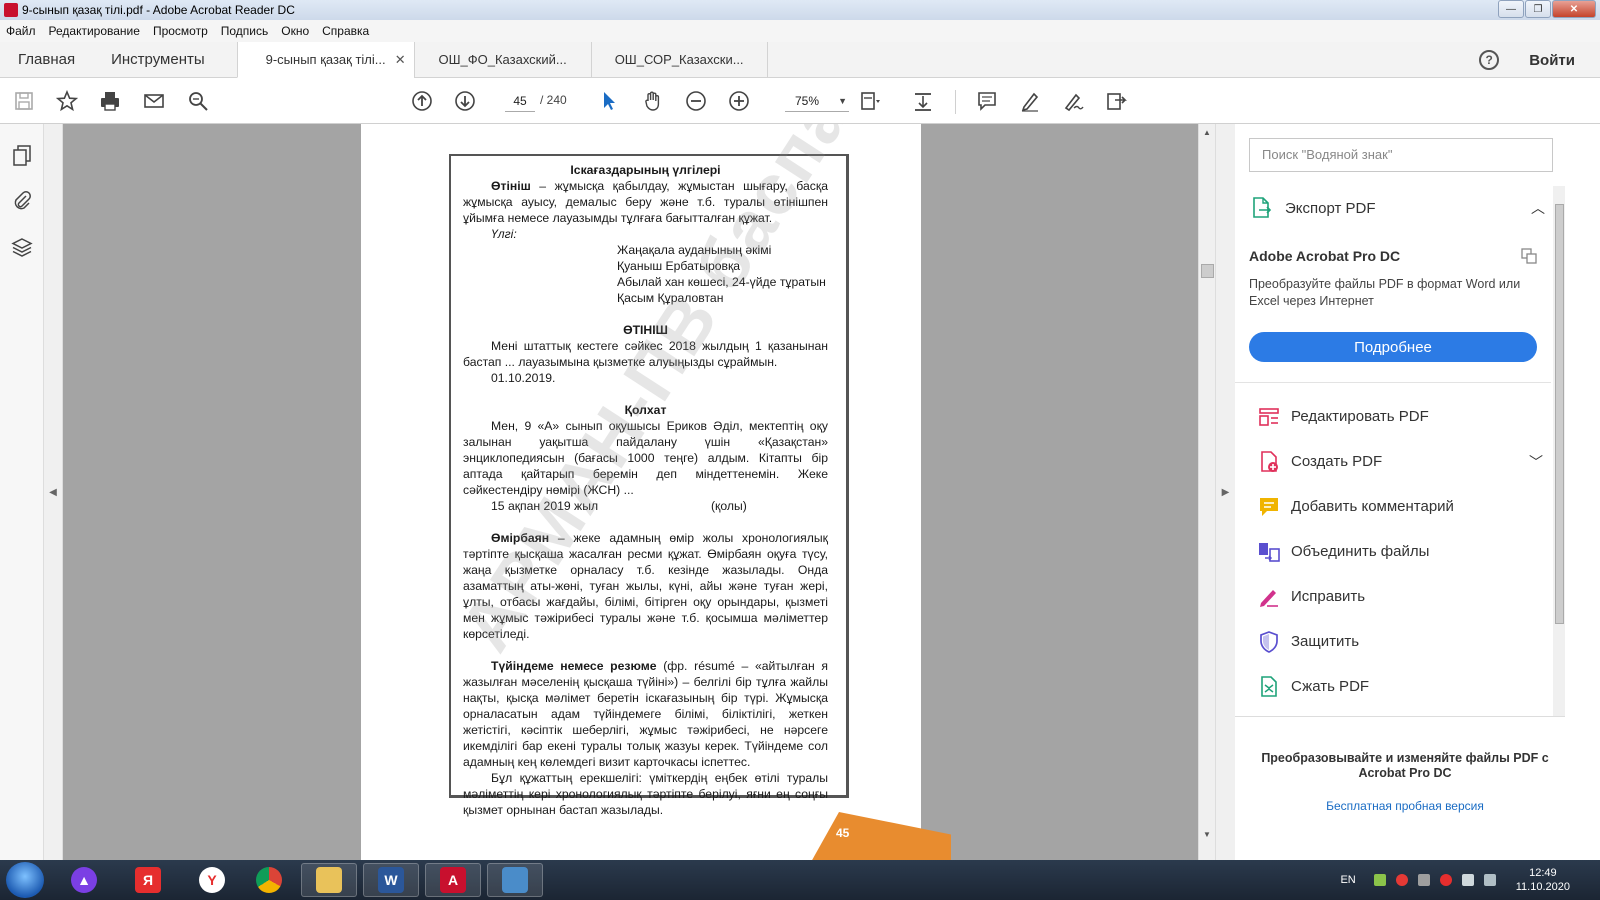 This screenshot has width=1600, height=900. I want to click on page-fit-icon, so click(870, 101).